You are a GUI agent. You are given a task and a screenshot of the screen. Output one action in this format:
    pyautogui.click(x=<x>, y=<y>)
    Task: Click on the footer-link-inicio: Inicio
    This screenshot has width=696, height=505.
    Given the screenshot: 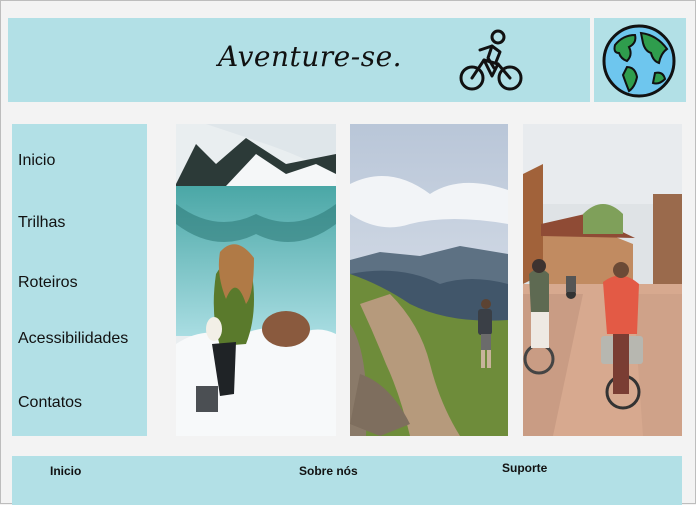 What is the action you would take?
    pyautogui.click(x=65, y=471)
    